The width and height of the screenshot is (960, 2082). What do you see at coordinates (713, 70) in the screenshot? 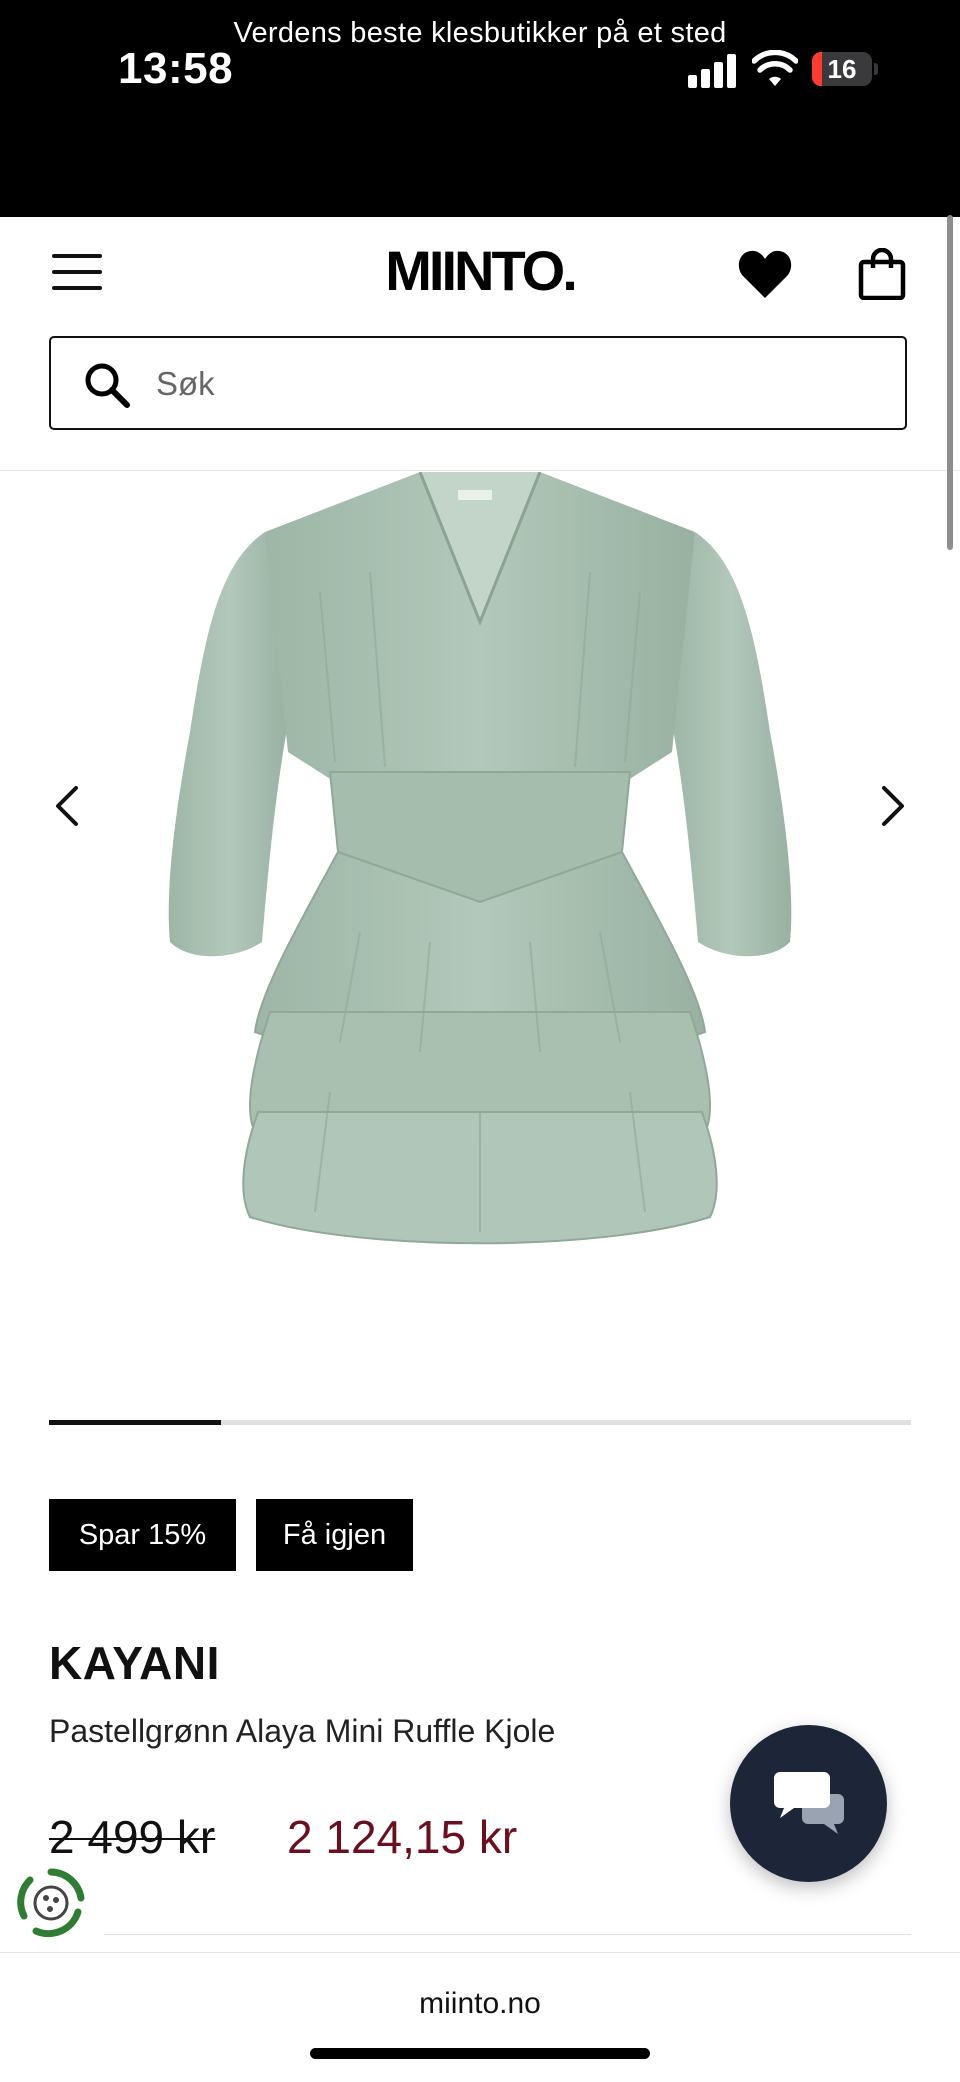
I see `signal-icon` at bounding box center [713, 70].